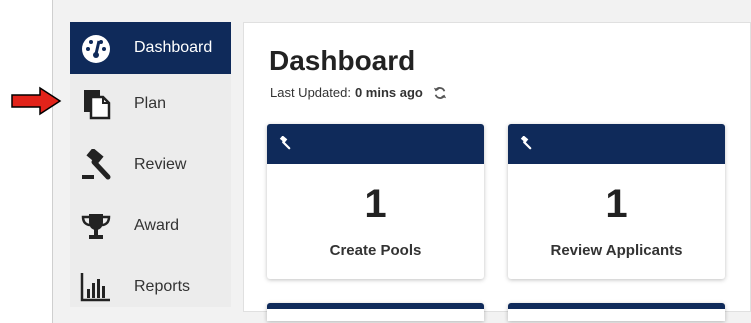  Describe the element at coordinates (342, 60) in the screenshot. I see `page-title: Dashboard` at that location.